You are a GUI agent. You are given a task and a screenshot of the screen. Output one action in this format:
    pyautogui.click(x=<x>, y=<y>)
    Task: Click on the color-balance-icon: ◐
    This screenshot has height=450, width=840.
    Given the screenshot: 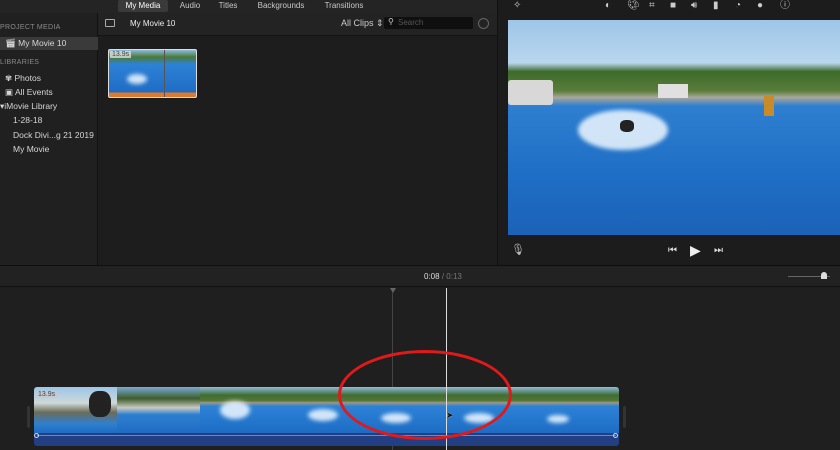 What is the action you would take?
    pyautogui.click(x=608, y=5)
    